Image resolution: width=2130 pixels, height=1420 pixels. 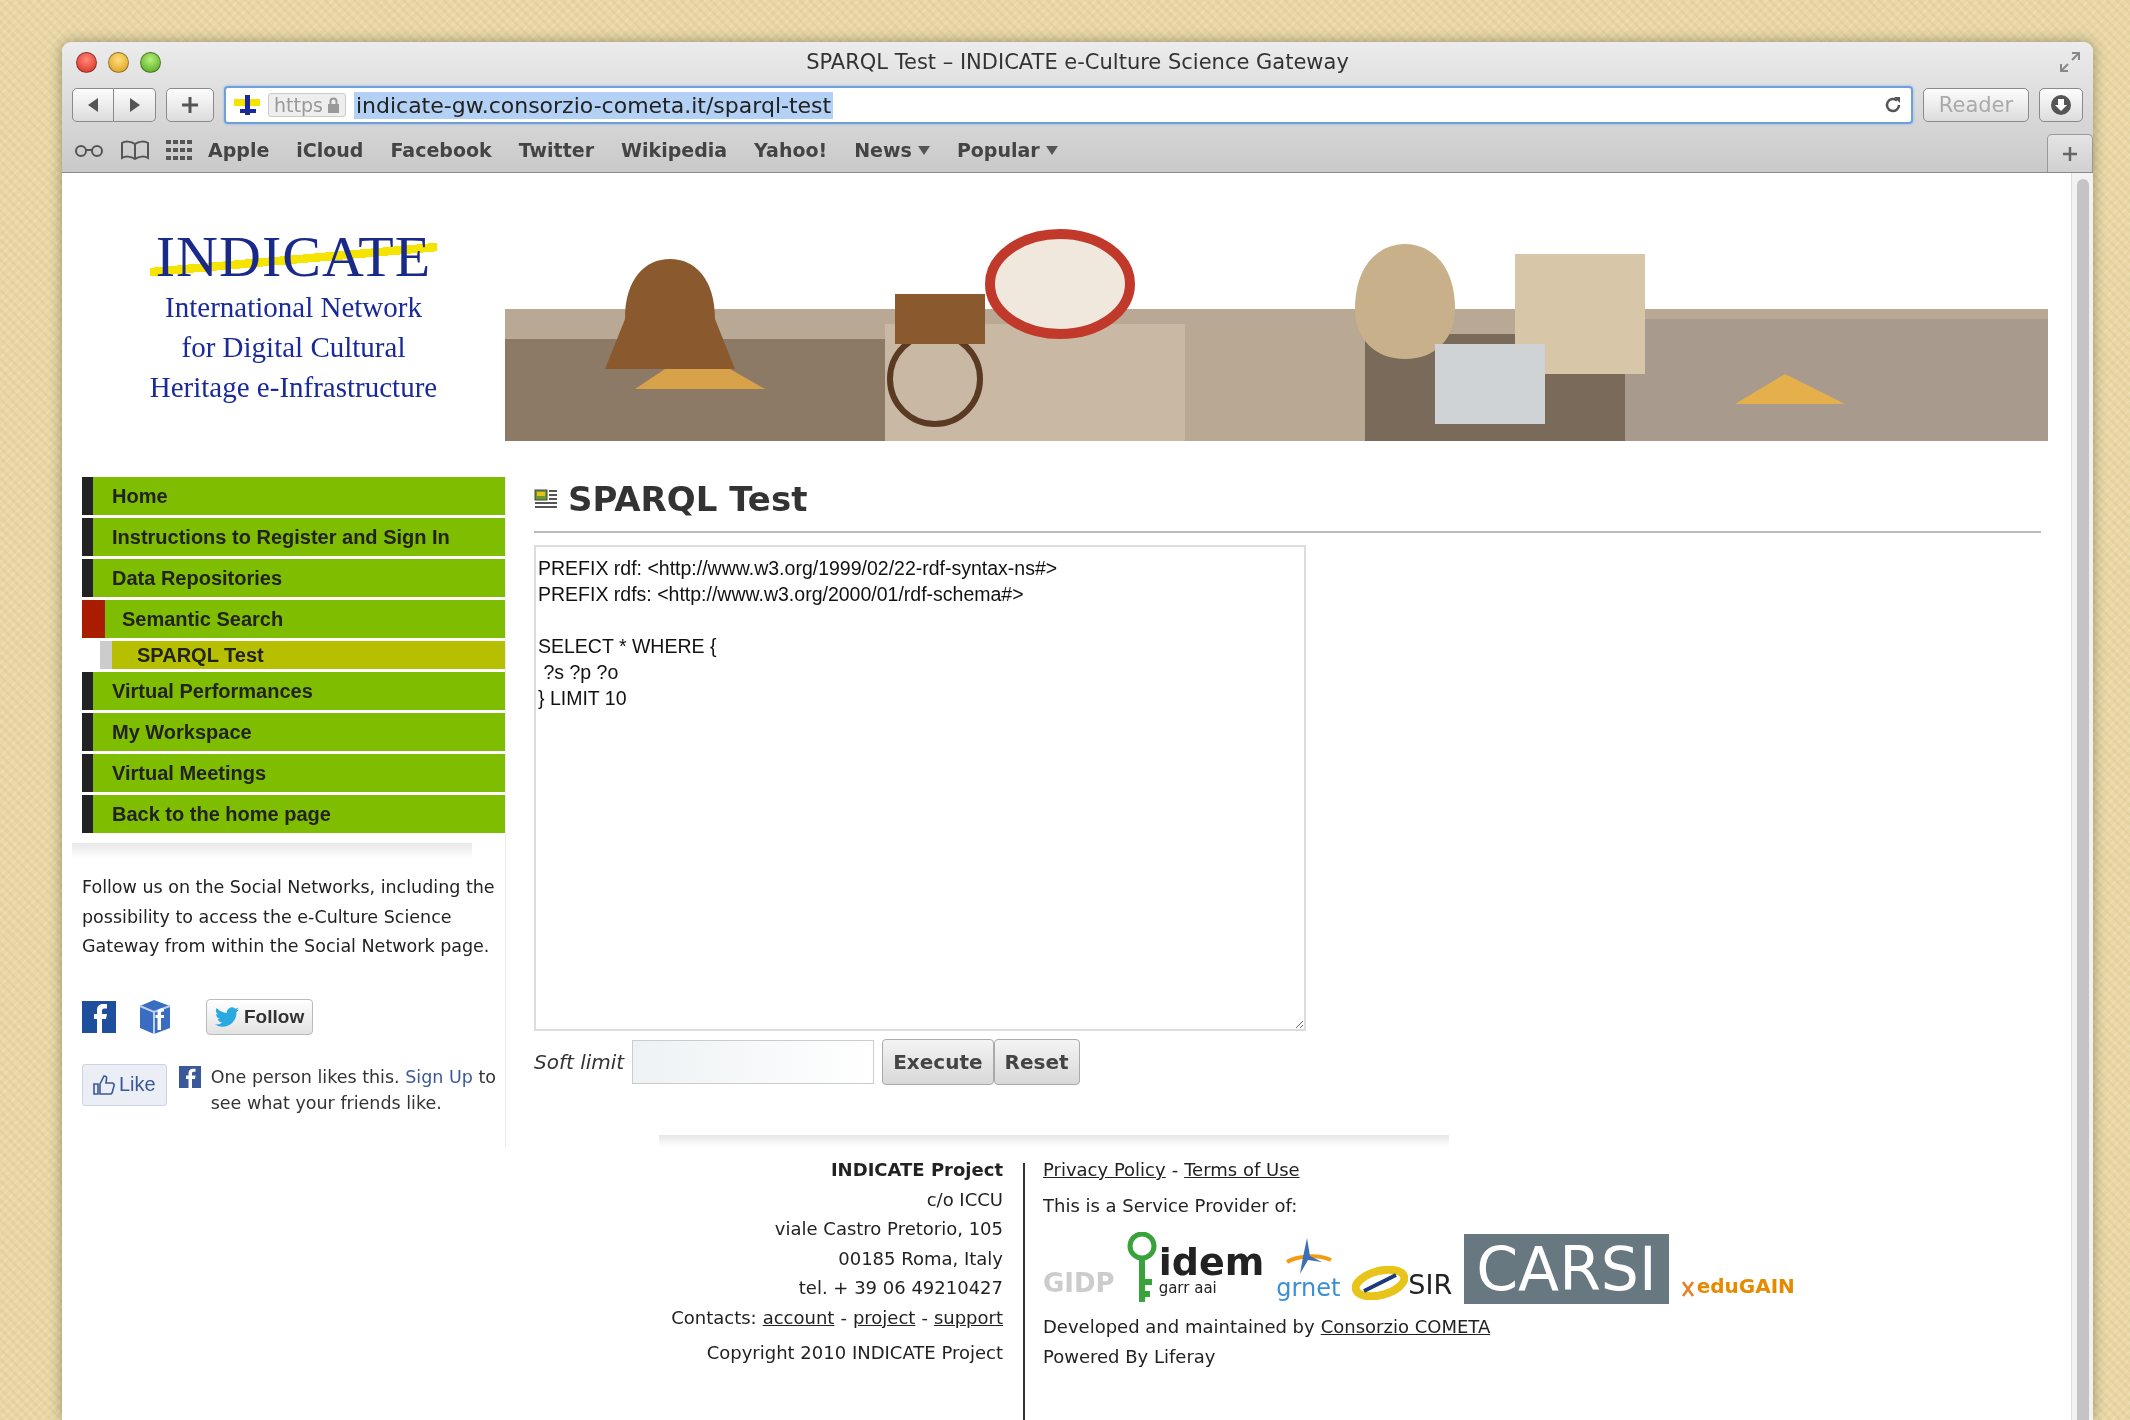 I want to click on nav-item: Virtual Meetings, so click(x=293, y=773).